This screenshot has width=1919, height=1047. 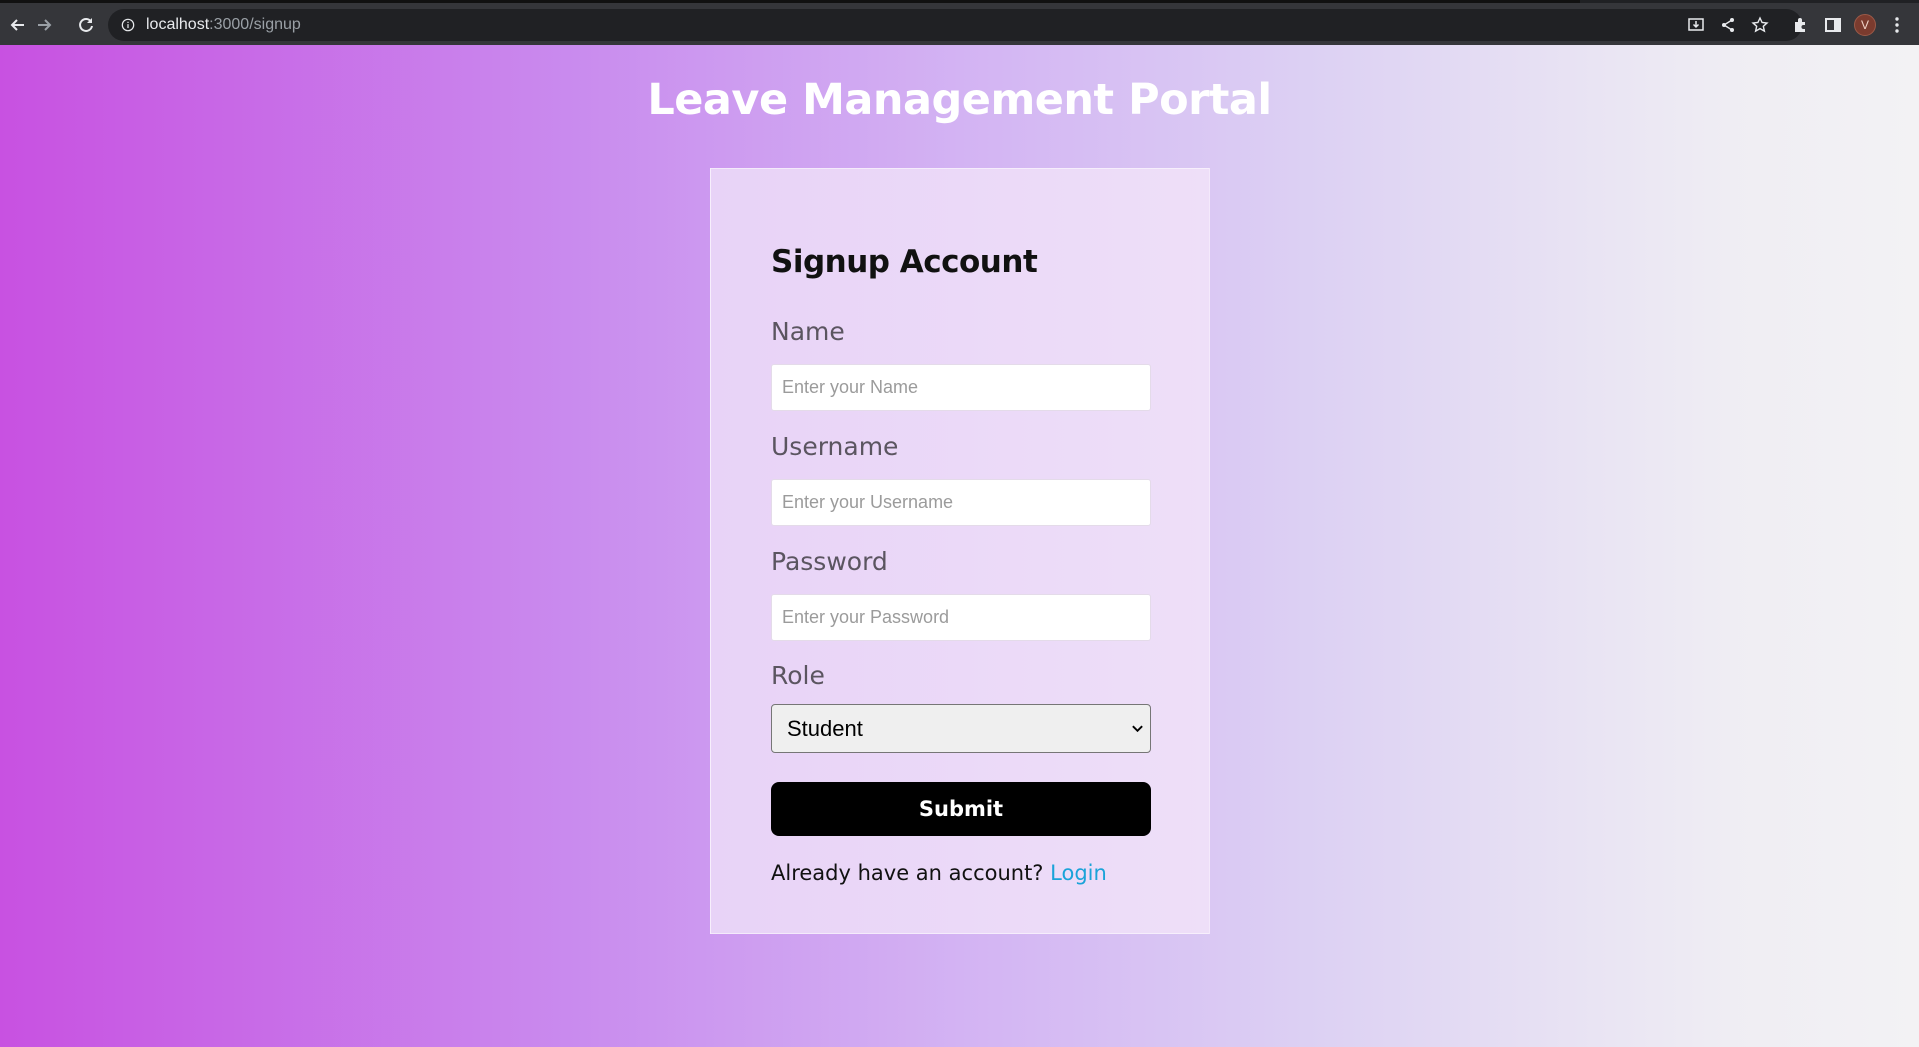 What do you see at coordinates (1696, 25) in the screenshot?
I see `install-app-icon` at bounding box center [1696, 25].